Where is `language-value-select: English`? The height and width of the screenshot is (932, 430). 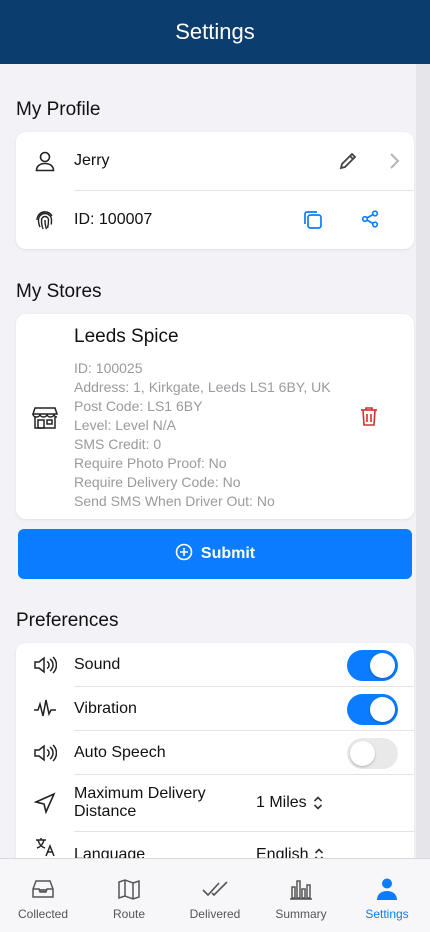 language-value-select: English is located at coordinates (290, 852).